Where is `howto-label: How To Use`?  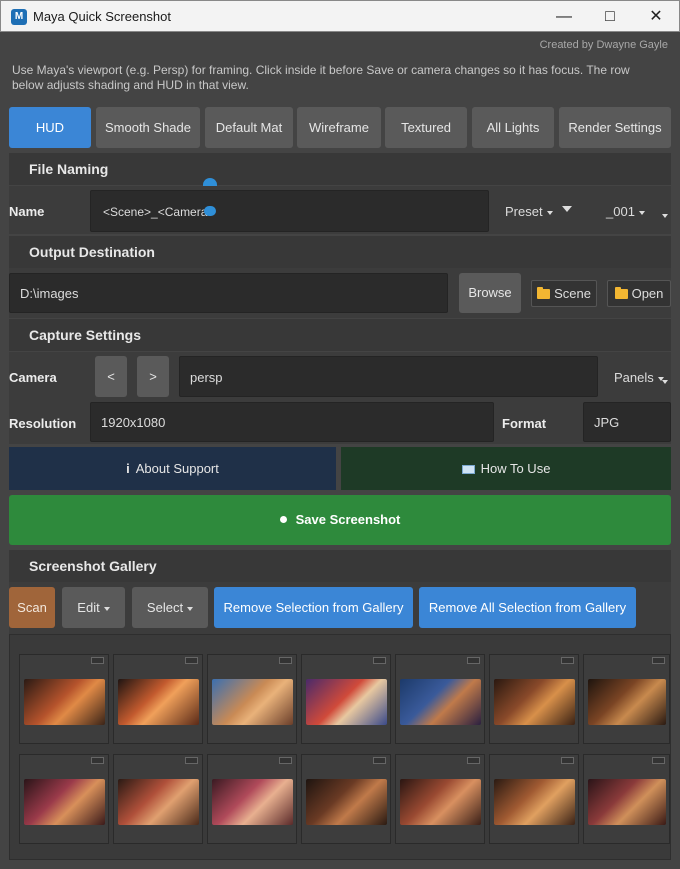 howto-label: How To Use is located at coordinates (515, 468).